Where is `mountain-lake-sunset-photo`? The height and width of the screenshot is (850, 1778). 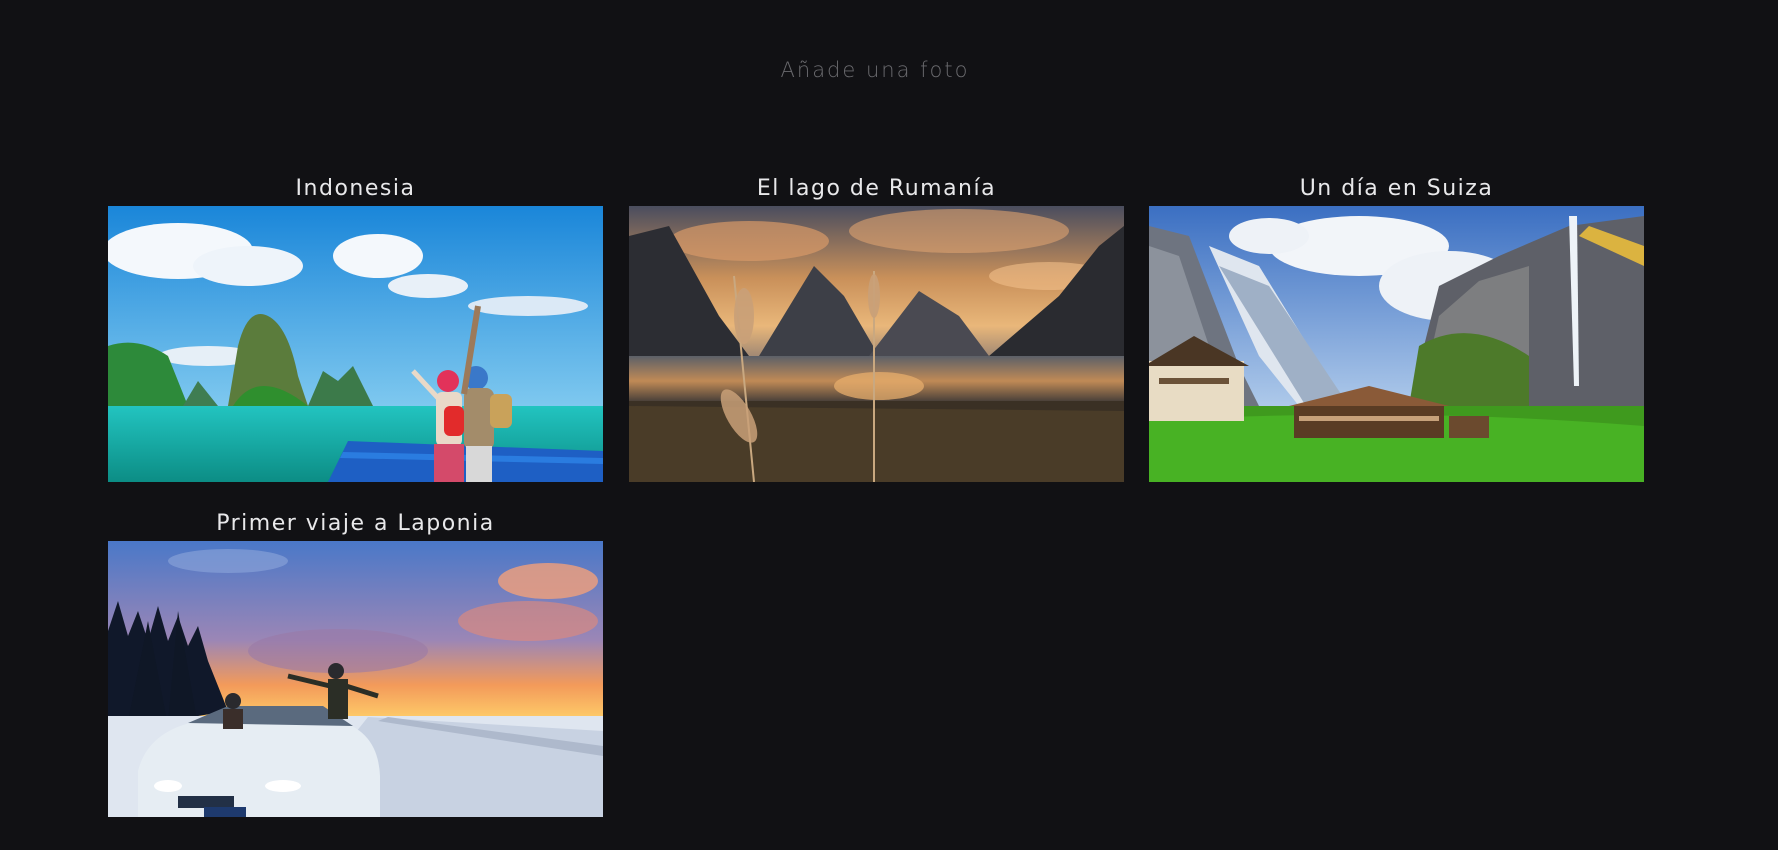 mountain-lake-sunset-photo is located at coordinates (876, 344).